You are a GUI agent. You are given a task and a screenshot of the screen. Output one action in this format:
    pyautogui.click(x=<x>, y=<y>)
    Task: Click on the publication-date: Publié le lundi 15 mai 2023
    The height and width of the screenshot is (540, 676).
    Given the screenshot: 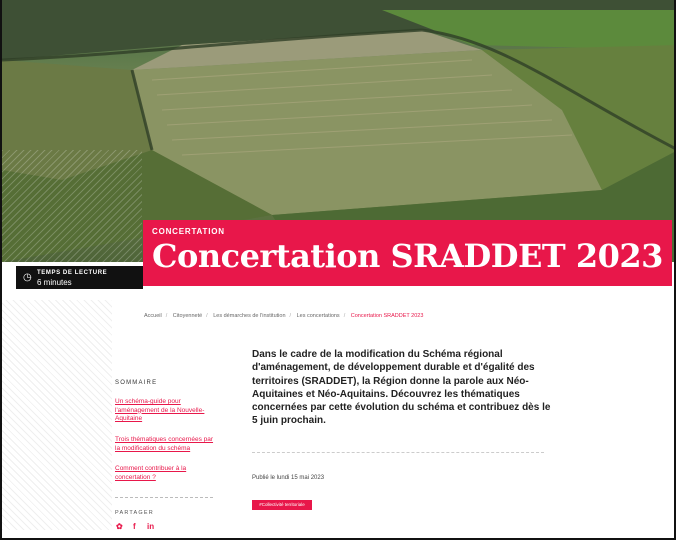 What is the action you would take?
    pyautogui.click(x=288, y=478)
    